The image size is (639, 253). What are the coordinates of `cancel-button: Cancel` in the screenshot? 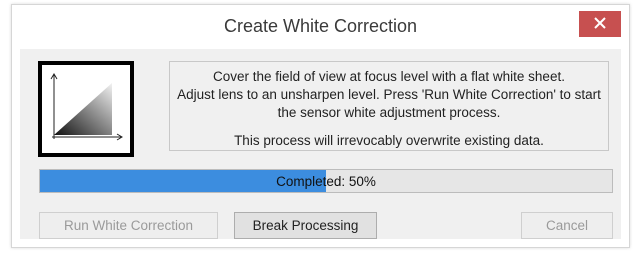 It's located at (567, 225).